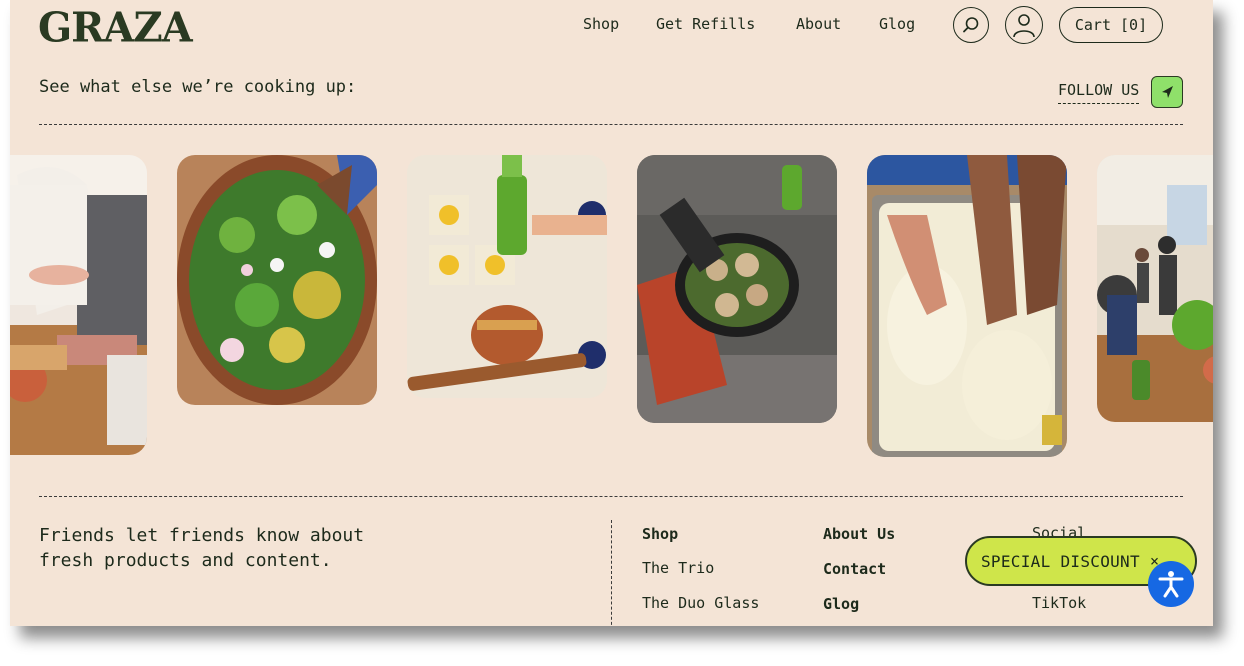 The width and height of the screenshot is (1244, 666). Describe the element at coordinates (198, 87) in the screenshot. I see `feed-heading: See what else we’re cooking up:` at that location.